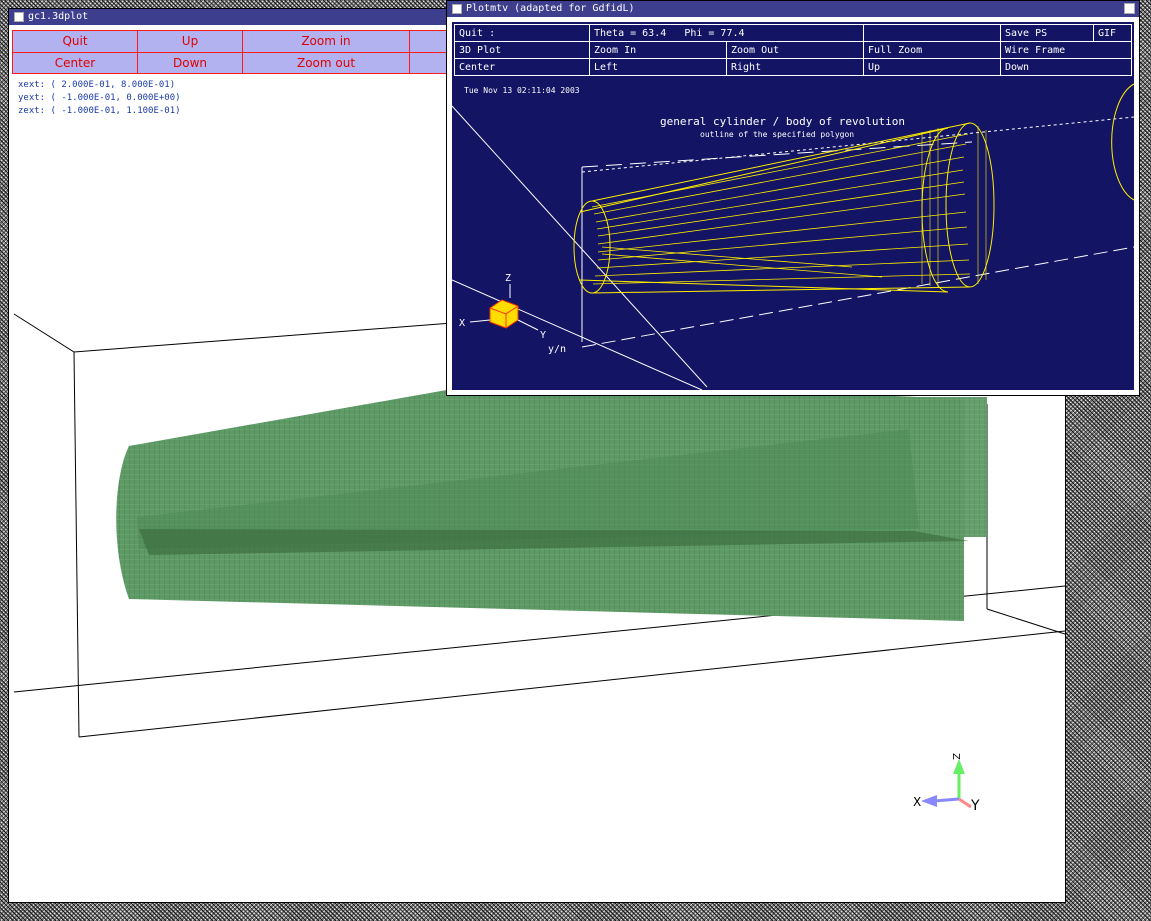 Image resolution: width=1151 pixels, height=921 pixels. I want to click on gif-button: GIF, so click(1112, 33).